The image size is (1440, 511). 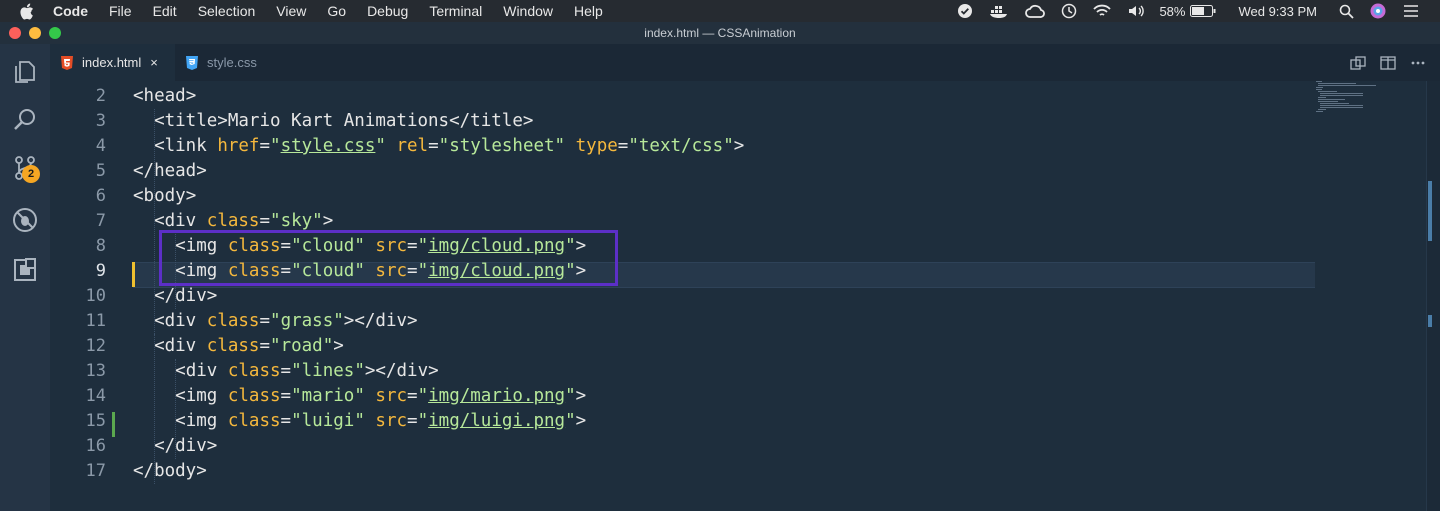 What do you see at coordinates (15, 33) in the screenshot?
I see `close-window-button` at bounding box center [15, 33].